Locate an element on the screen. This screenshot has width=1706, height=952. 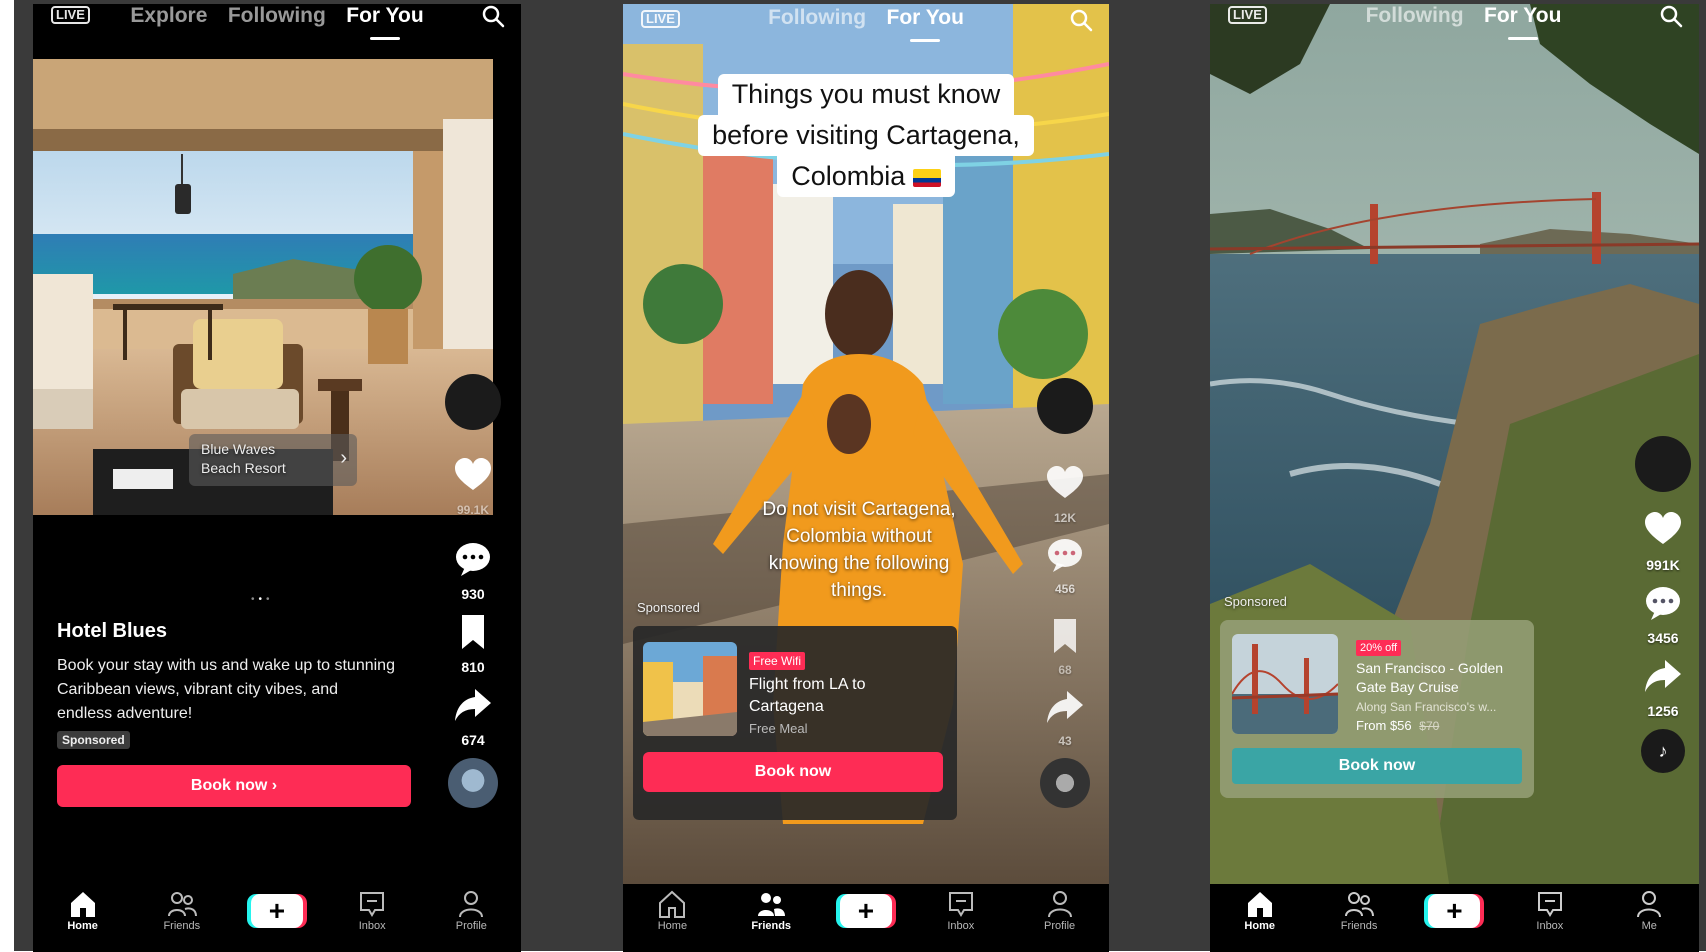
ad-thumbnail is located at coordinates (1285, 684).